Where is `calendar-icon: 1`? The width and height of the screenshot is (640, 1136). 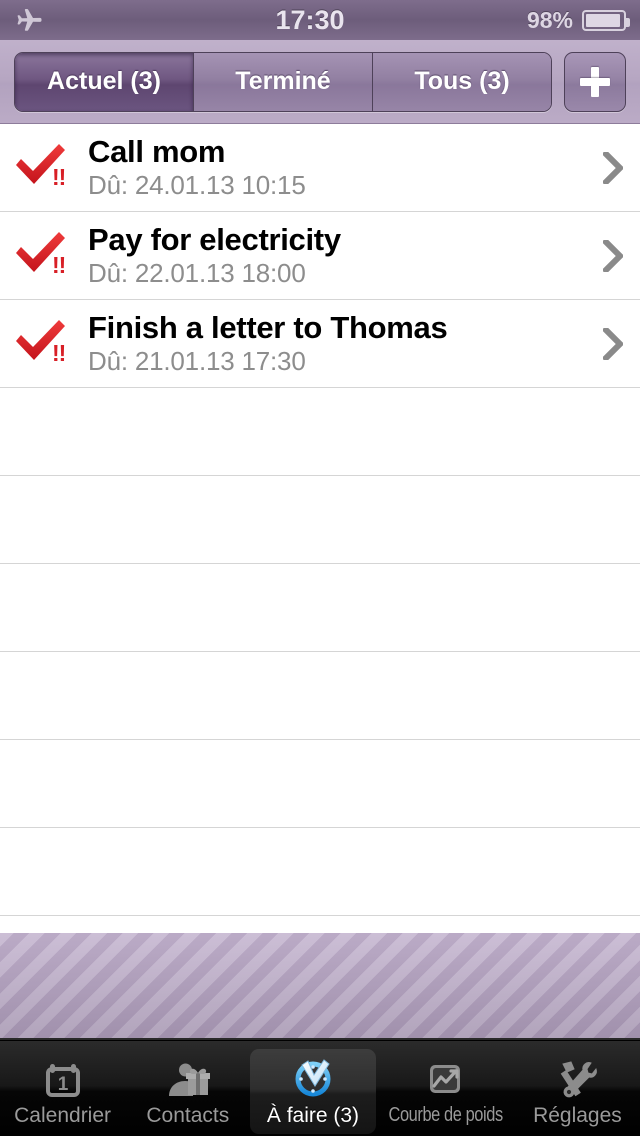
calendar-icon: 1 is located at coordinates (63, 1078).